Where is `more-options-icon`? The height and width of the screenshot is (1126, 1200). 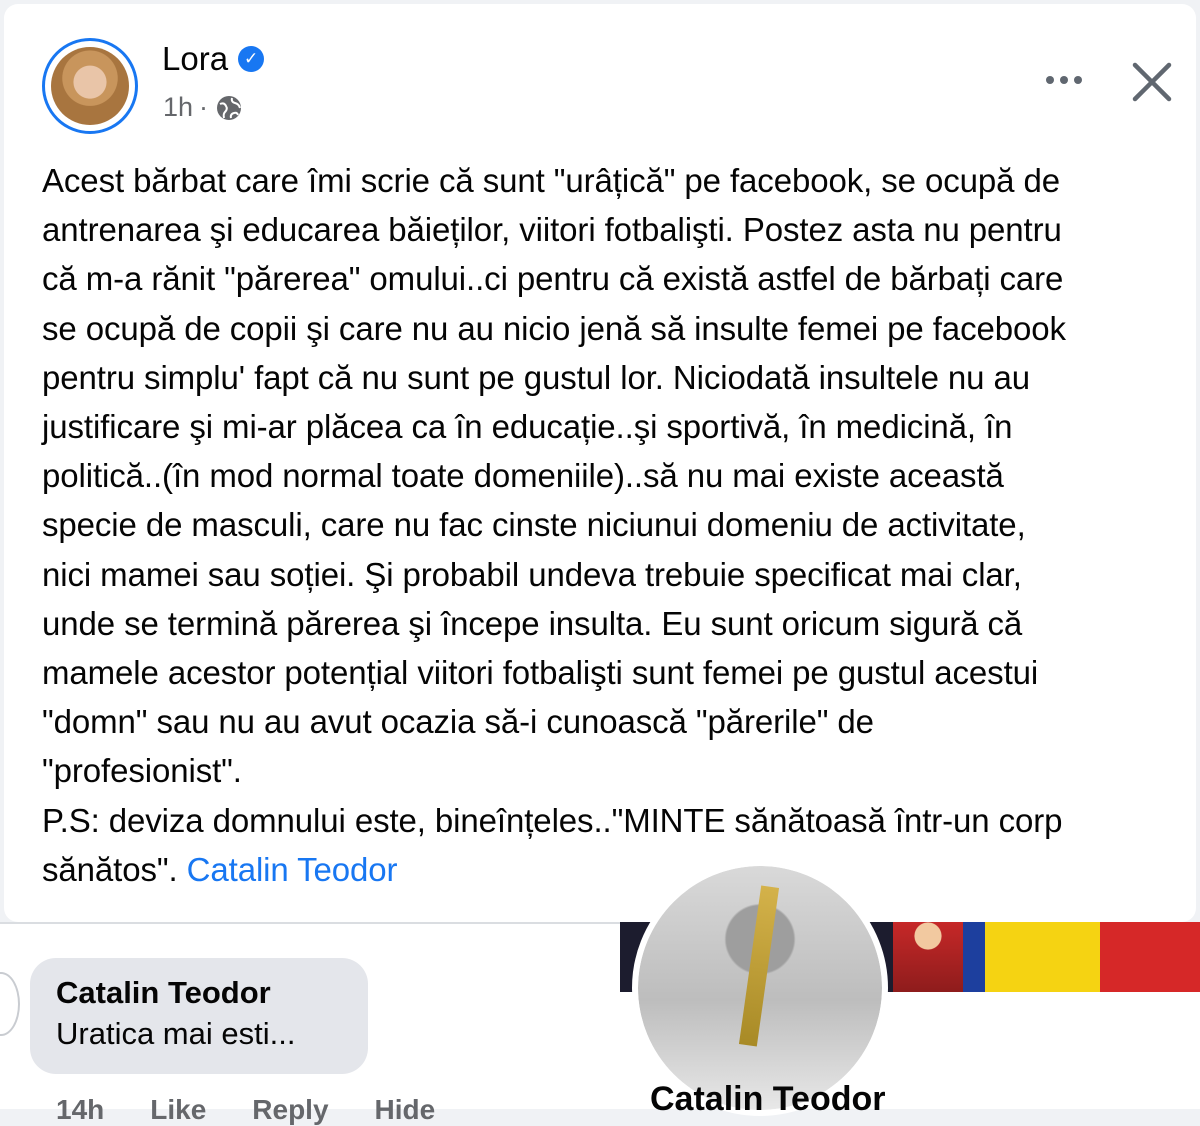 more-options-icon is located at coordinates (1064, 80).